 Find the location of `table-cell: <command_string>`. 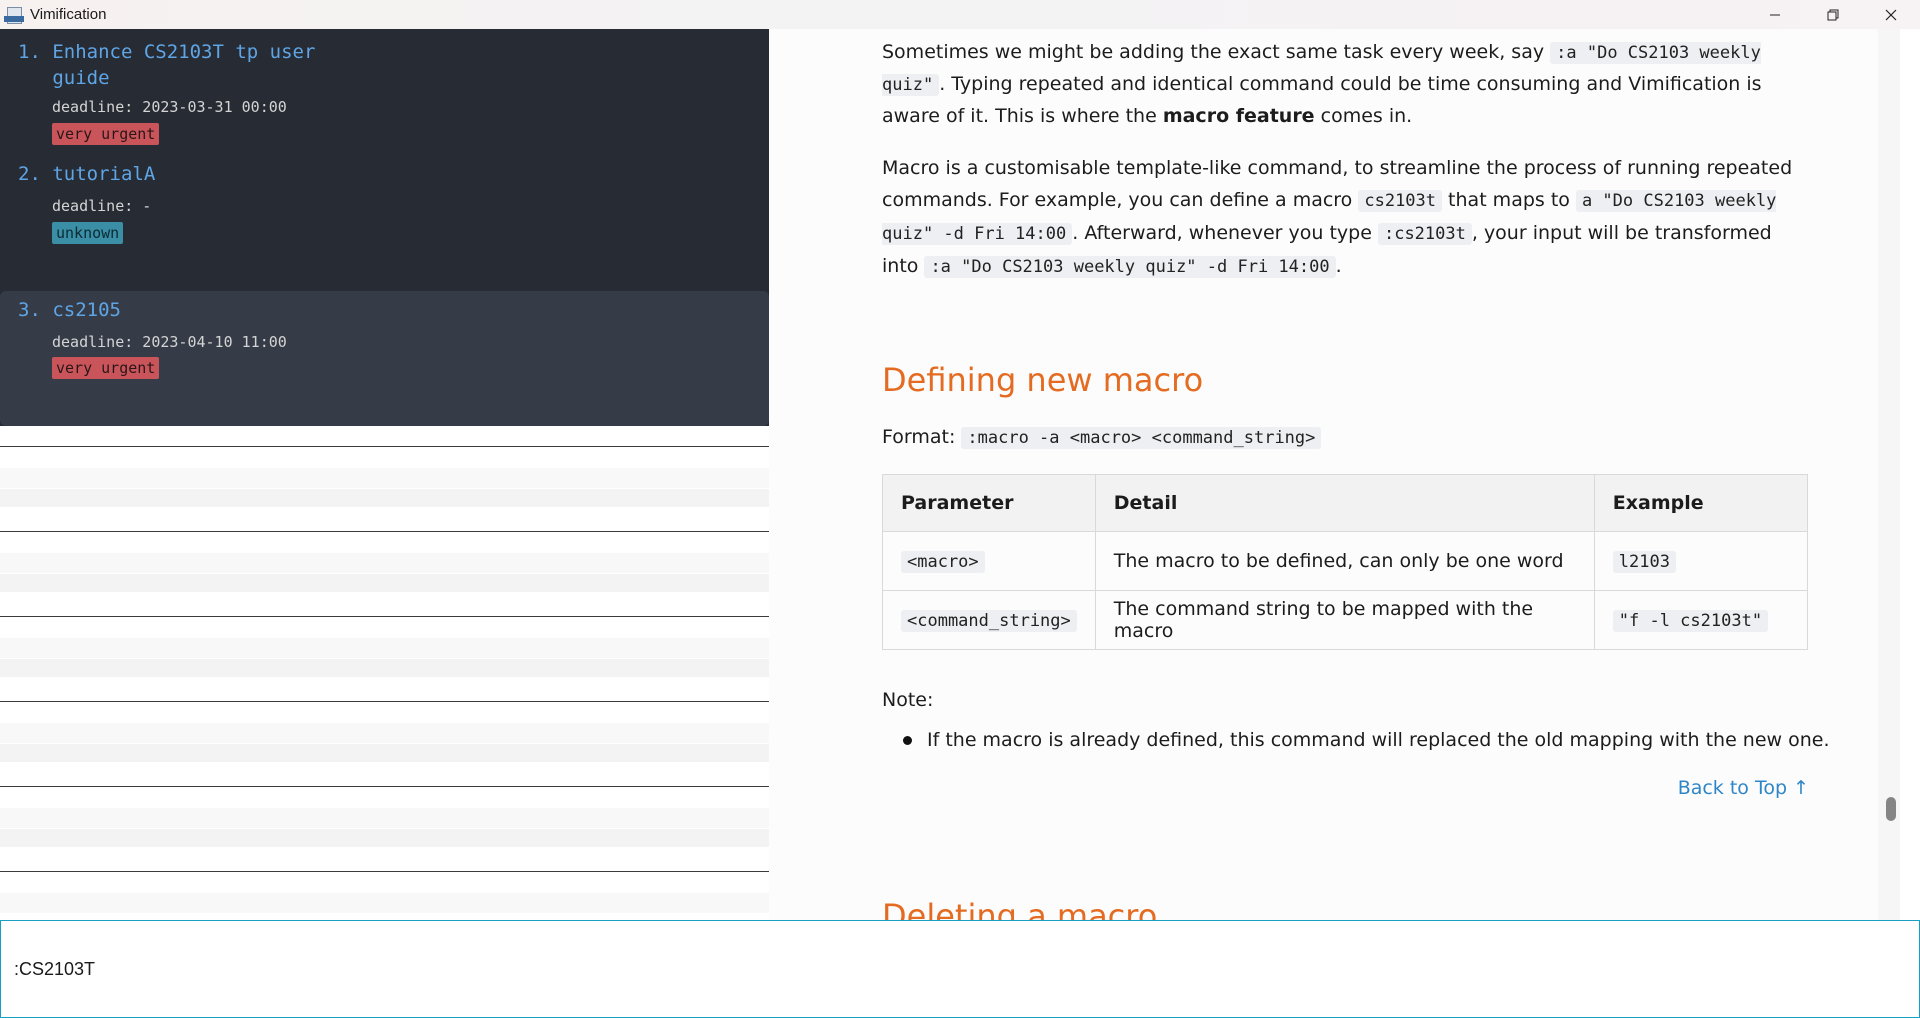

table-cell: <command_string> is located at coordinates (989, 620).